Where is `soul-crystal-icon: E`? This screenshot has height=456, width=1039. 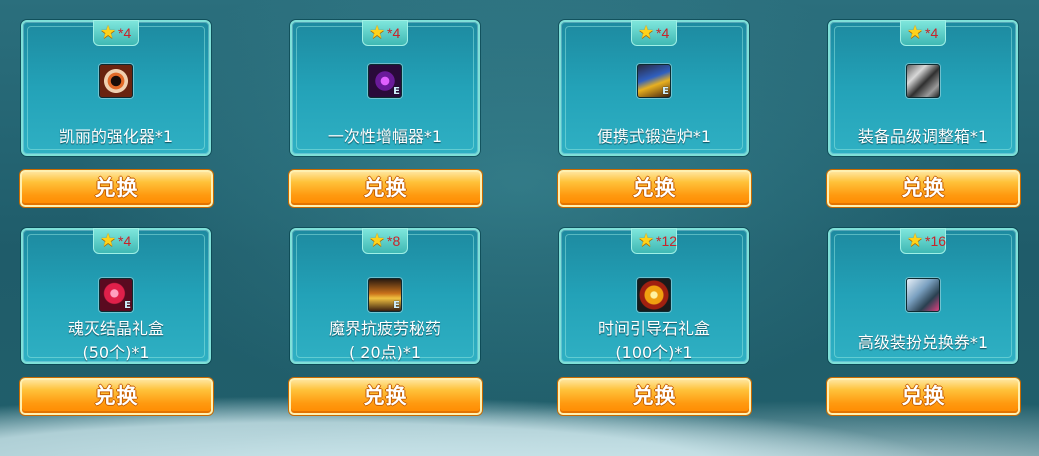 soul-crystal-icon: E is located at coordinates (116, 295).